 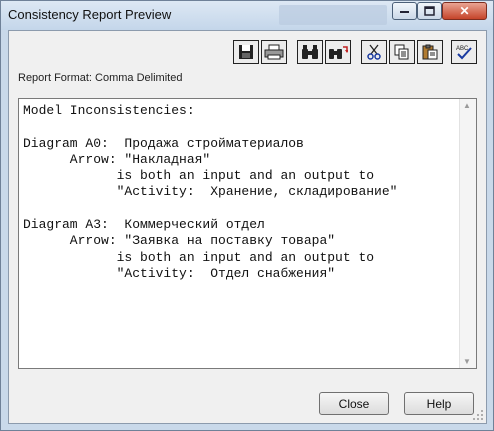 I want to click on spellcheck-icon: ABC, so click(x=464, y=53).